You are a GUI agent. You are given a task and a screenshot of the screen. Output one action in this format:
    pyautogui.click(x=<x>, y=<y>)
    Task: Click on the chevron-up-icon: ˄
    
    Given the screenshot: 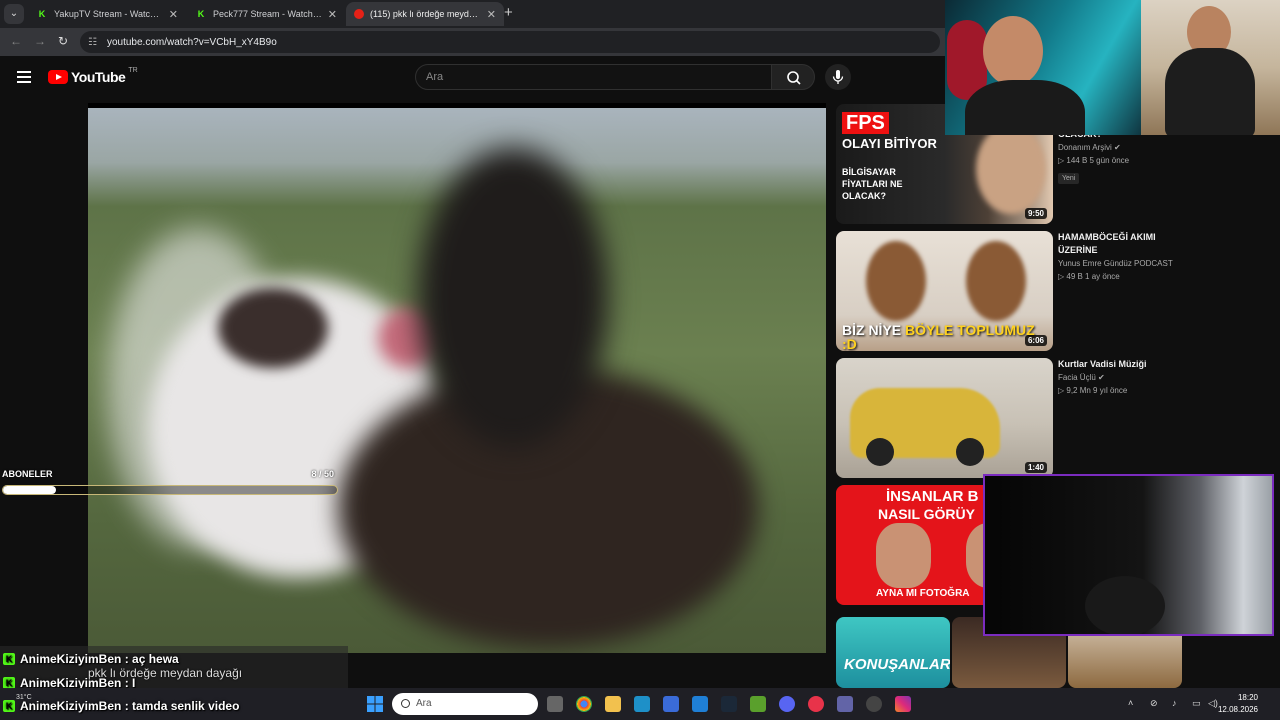 What is the action you would take?
    pyautogui.click(x=1130, y=703)
    